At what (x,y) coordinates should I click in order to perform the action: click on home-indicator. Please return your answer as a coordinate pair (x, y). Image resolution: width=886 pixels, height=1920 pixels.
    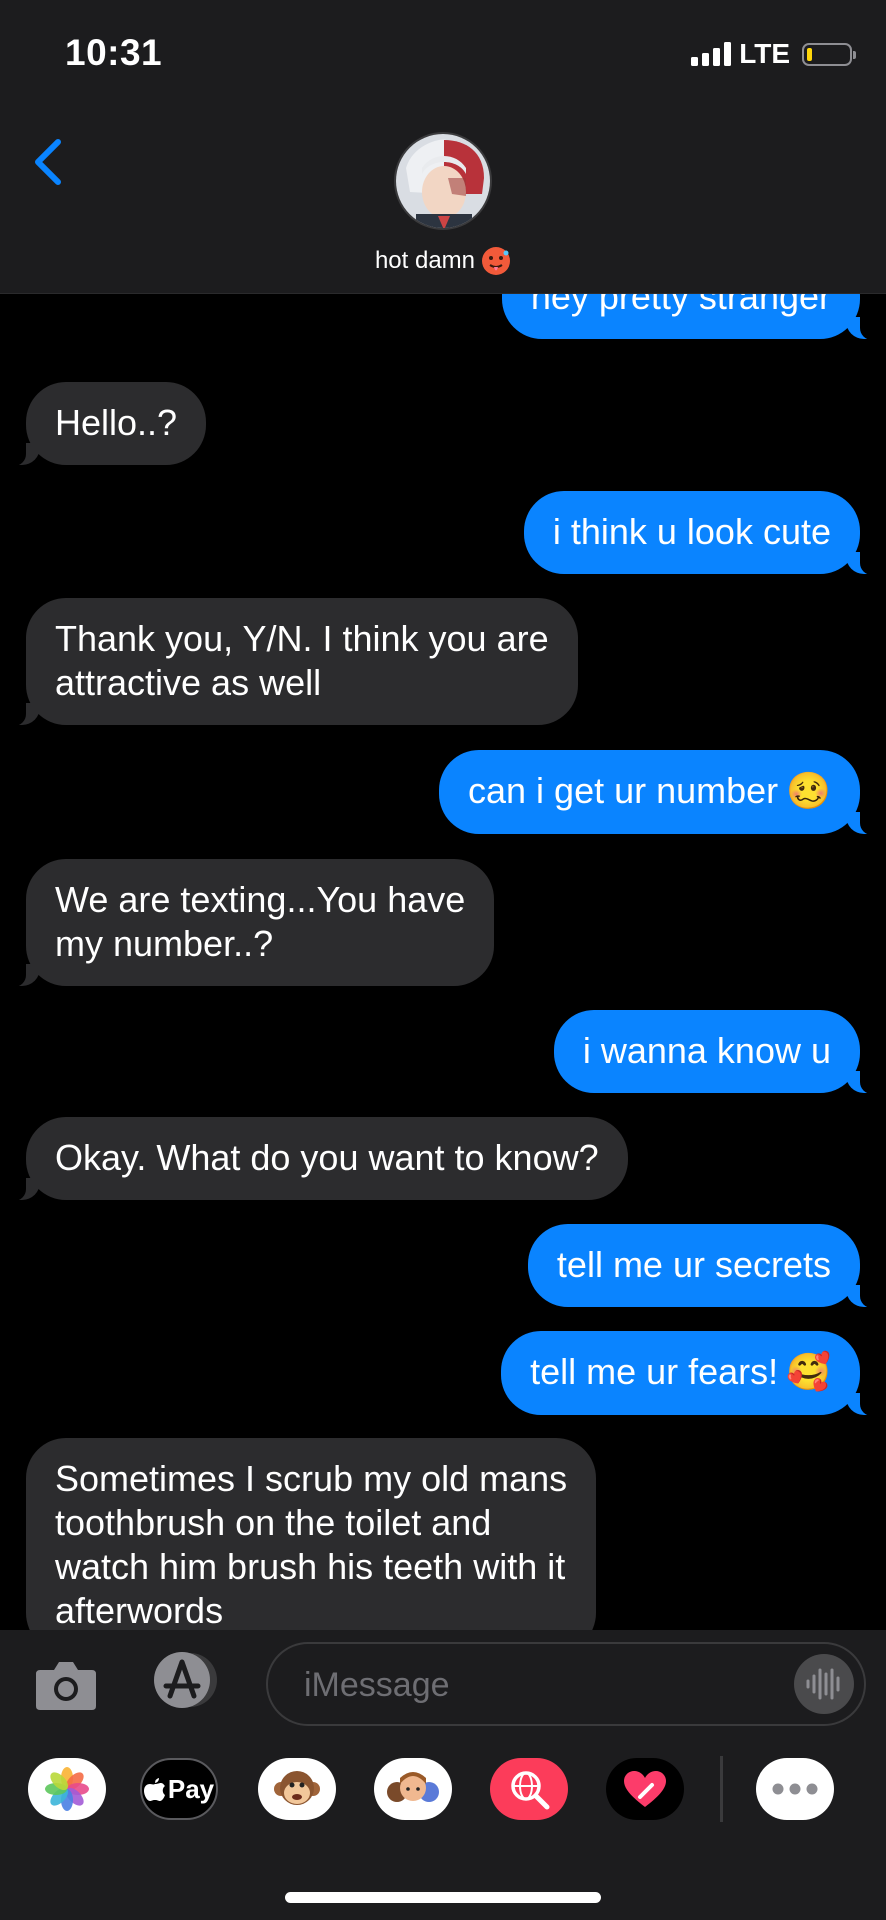
    Looking at the image, I should click on (443, 1897).